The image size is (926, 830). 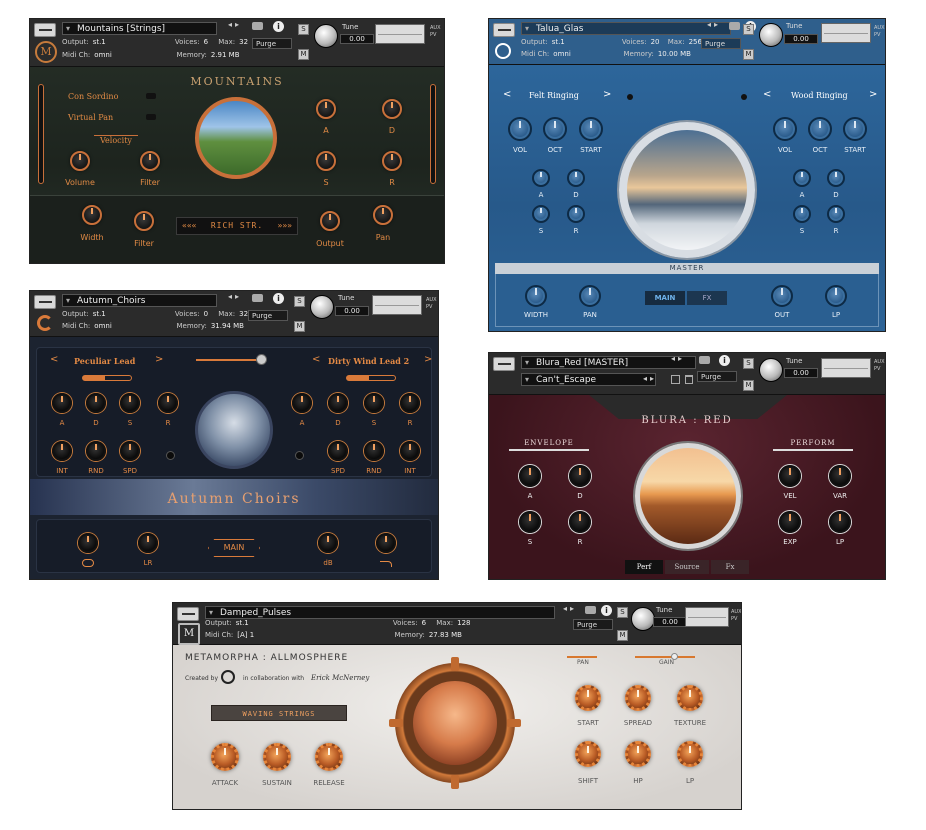 What do you see at coordinates (588, 379) in the screenshot?
I see `snapshot-field: Can't_Escape` at bounding box center [588, 379].